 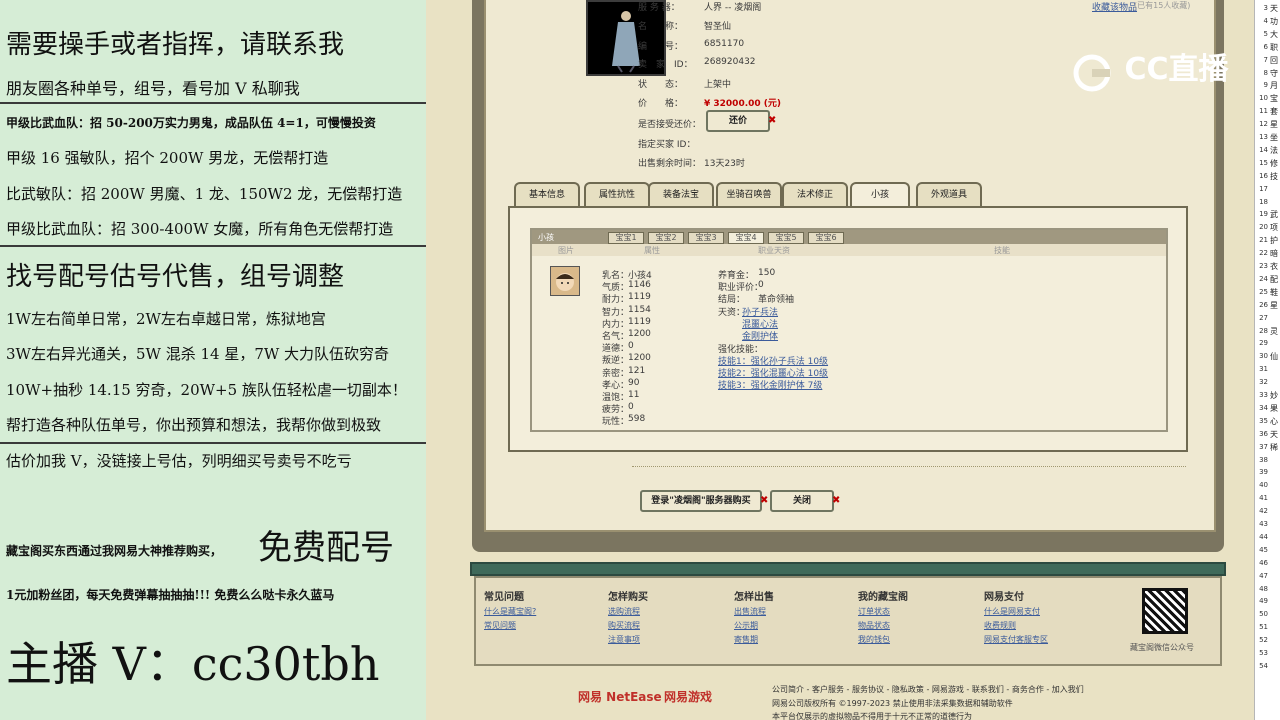 I want to click on sheet-cell: 守, so click(x=1274, y=73).